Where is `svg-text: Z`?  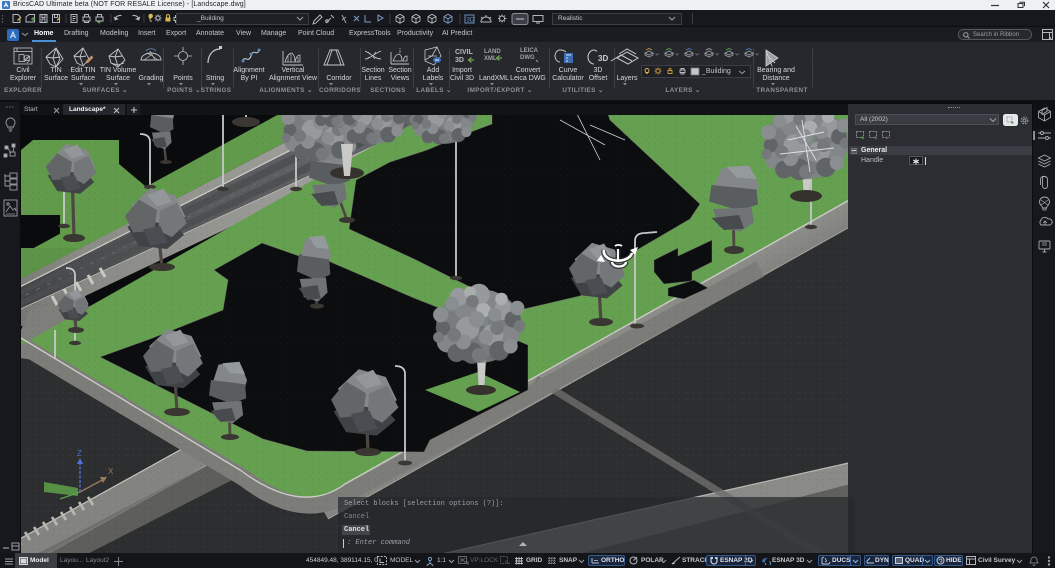
svg-text: Z is located at coordinates (79, 453).